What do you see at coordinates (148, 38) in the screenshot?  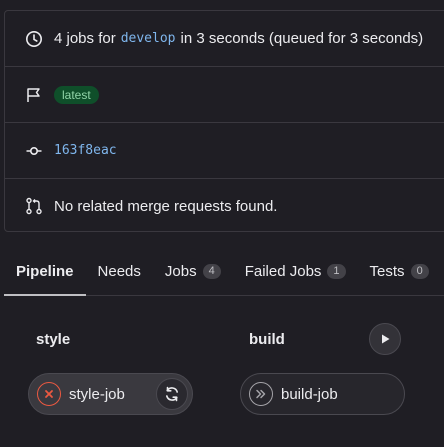 I see `branch-link: develop` at bounding box center [148, 38].